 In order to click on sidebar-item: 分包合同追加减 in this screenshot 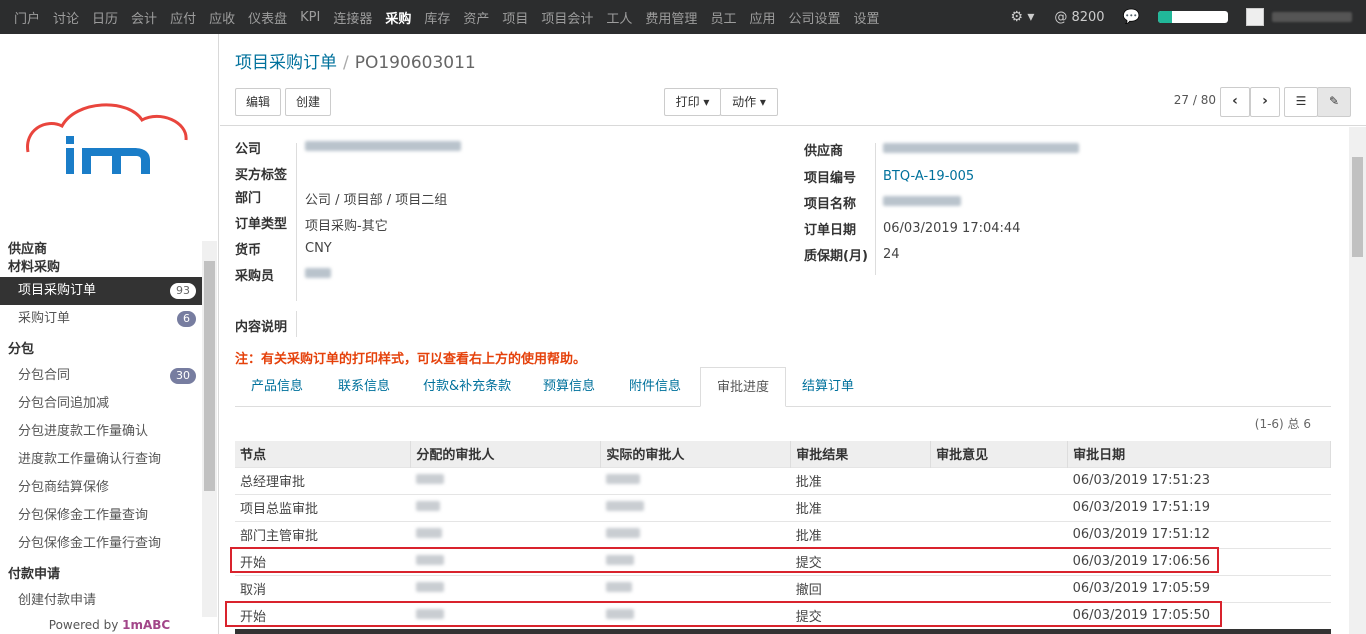, I will do `click(101, 404)`.